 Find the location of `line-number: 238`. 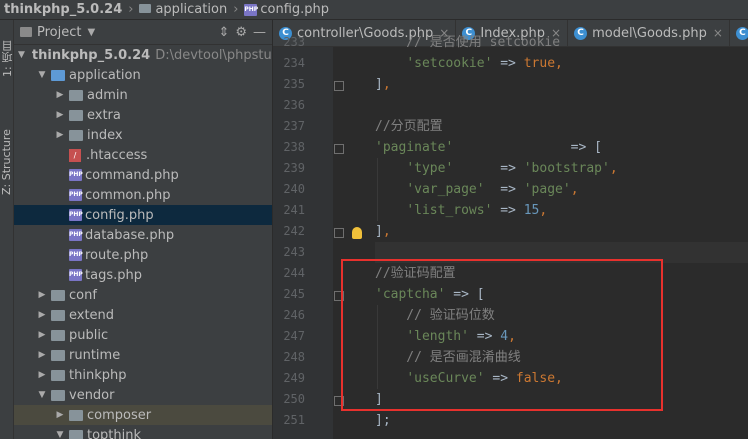

line-number: 238 is located at coordinates (294, 147).